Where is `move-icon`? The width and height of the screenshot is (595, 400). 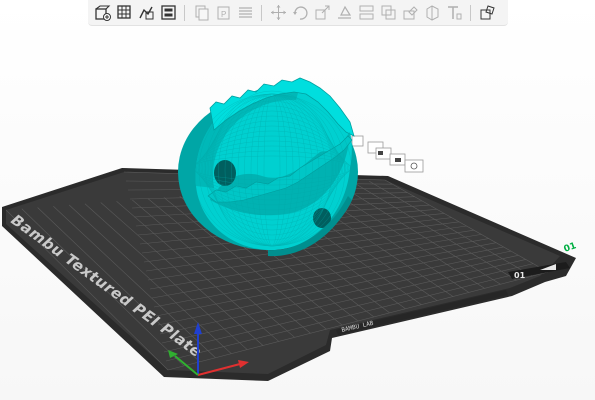
move-icon is located at coordinates (278, 12).